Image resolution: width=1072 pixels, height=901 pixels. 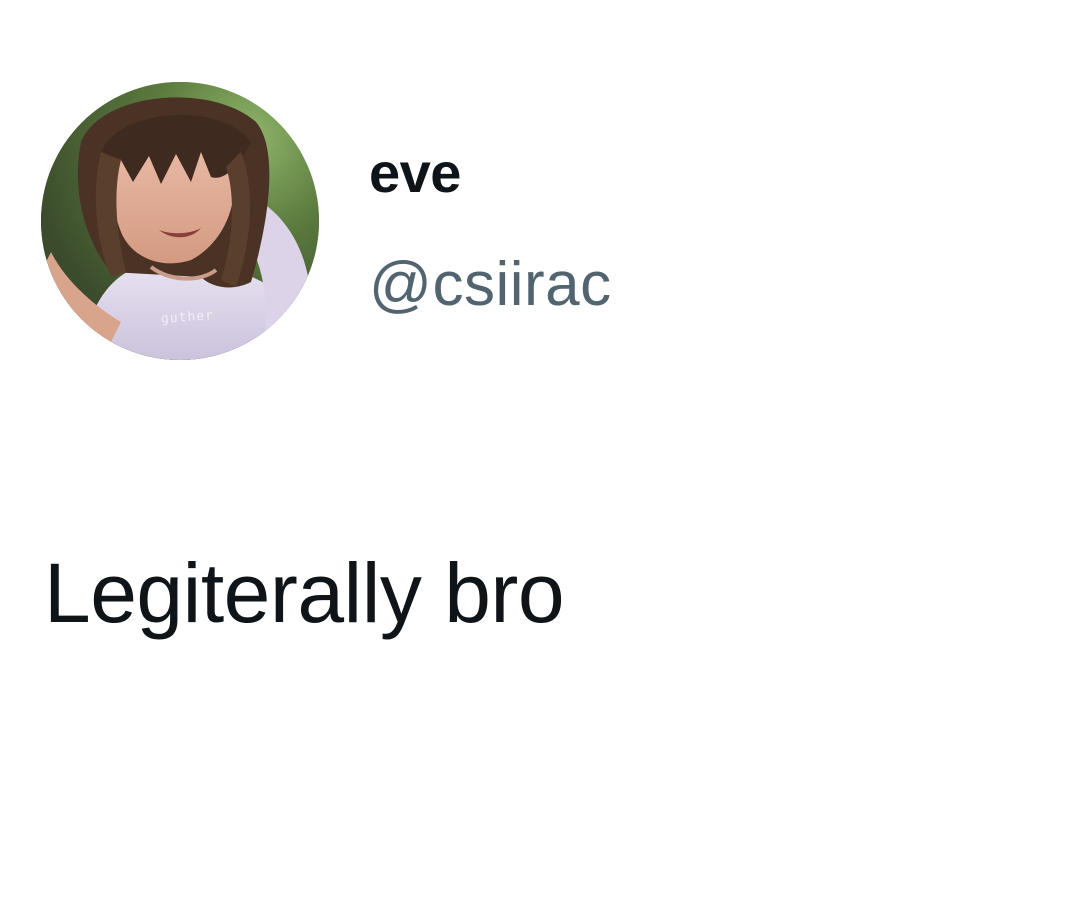 I want to click on user-handle: @csiirac, so click(x=490, y=285).